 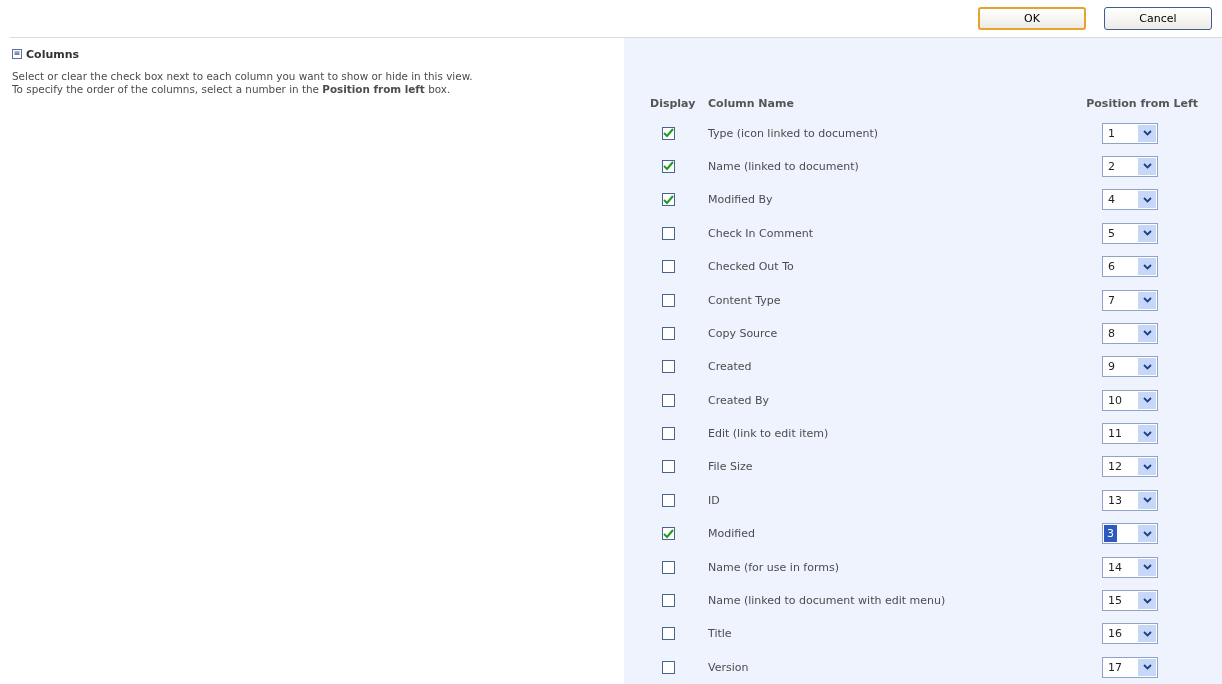 What do you see at coordinates (1130, 166) in the screenshot?
I see `position-dropdown: 2` at bounding box center [1130, 166].